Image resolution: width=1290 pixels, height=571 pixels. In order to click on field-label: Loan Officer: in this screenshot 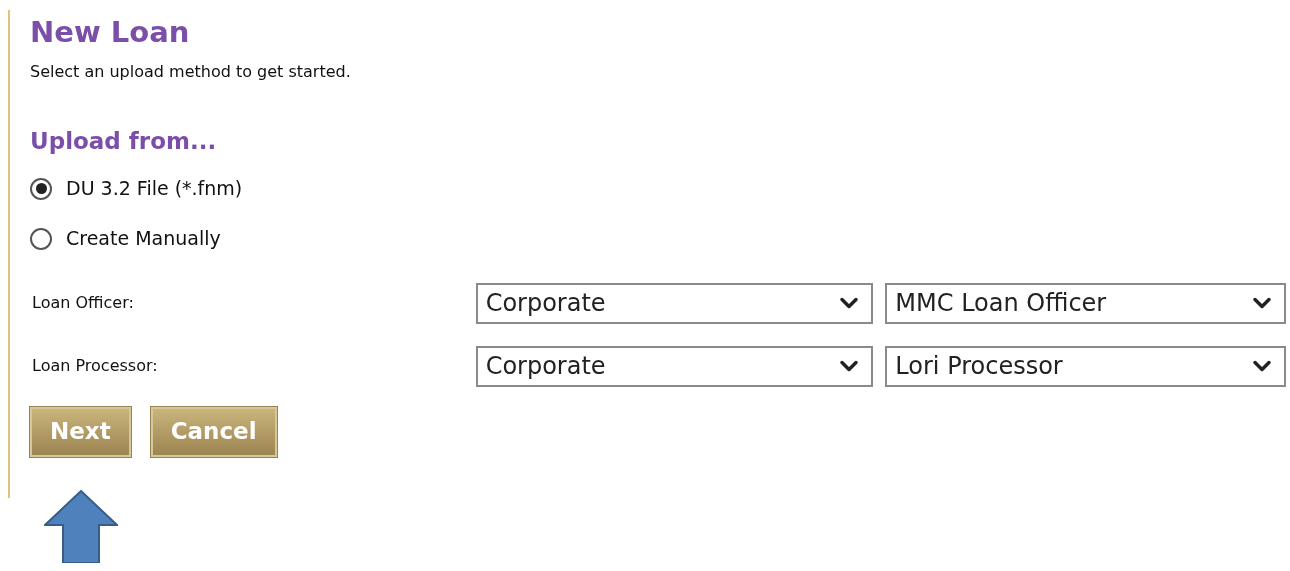, I will do `click(83, 303)`.